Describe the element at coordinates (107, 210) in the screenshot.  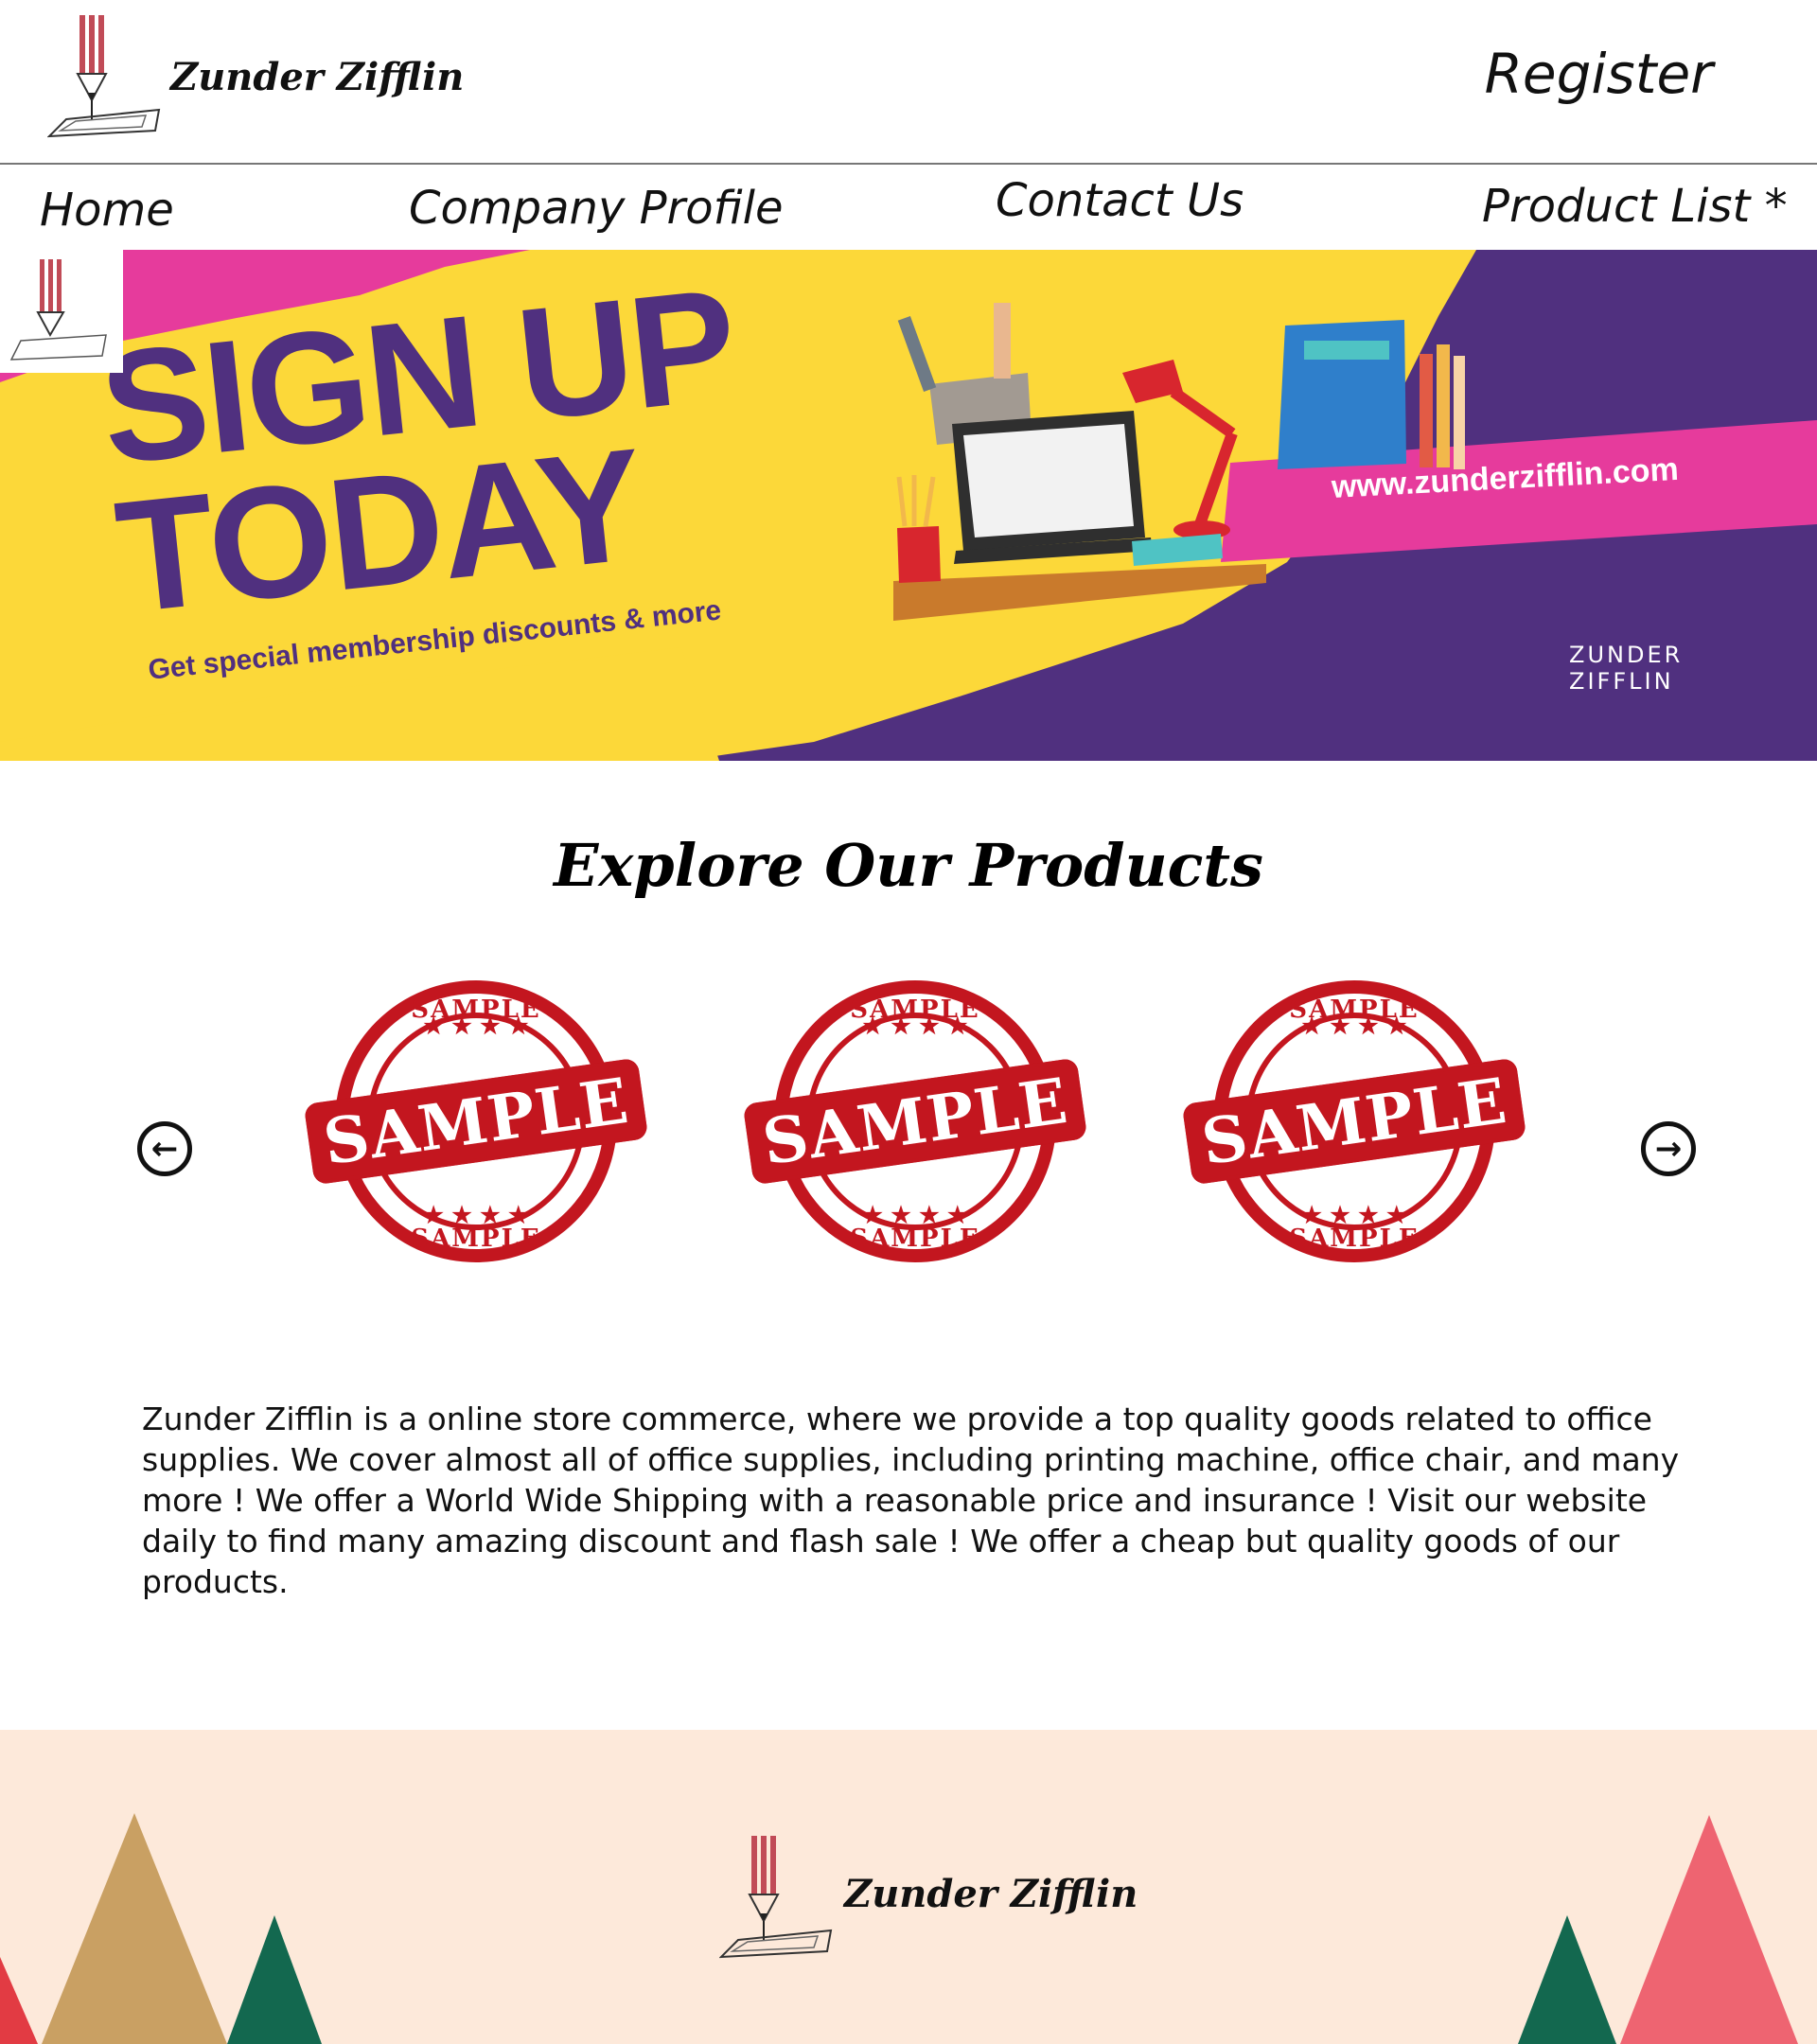
I see `nav-item-home: Home` at that location.